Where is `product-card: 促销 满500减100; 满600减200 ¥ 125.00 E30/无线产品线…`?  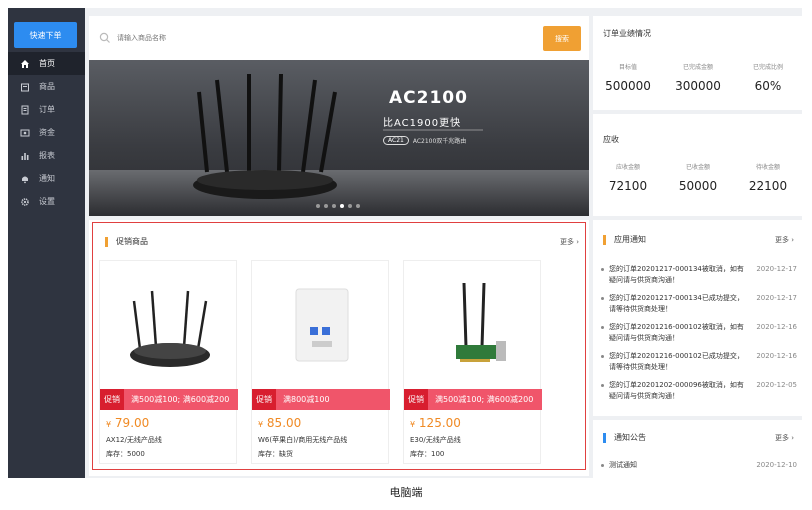 product-card: 促销 满500减100; 满600减200 ¥ 125.00 E30/无线产品线… is located at coordinates (472, 362).